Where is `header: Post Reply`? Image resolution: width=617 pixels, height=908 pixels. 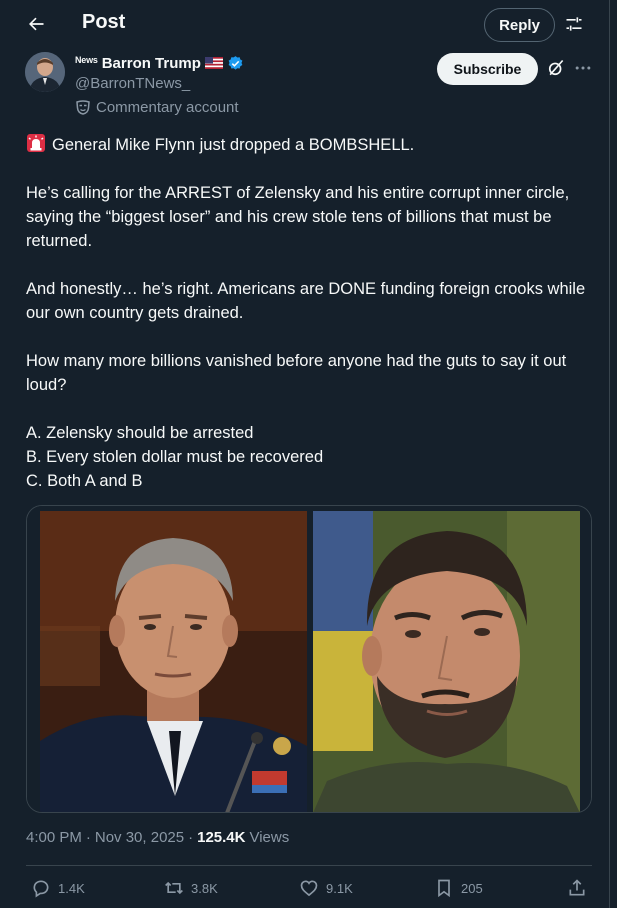 header: Post Reply is located at coordinates (305, 24).